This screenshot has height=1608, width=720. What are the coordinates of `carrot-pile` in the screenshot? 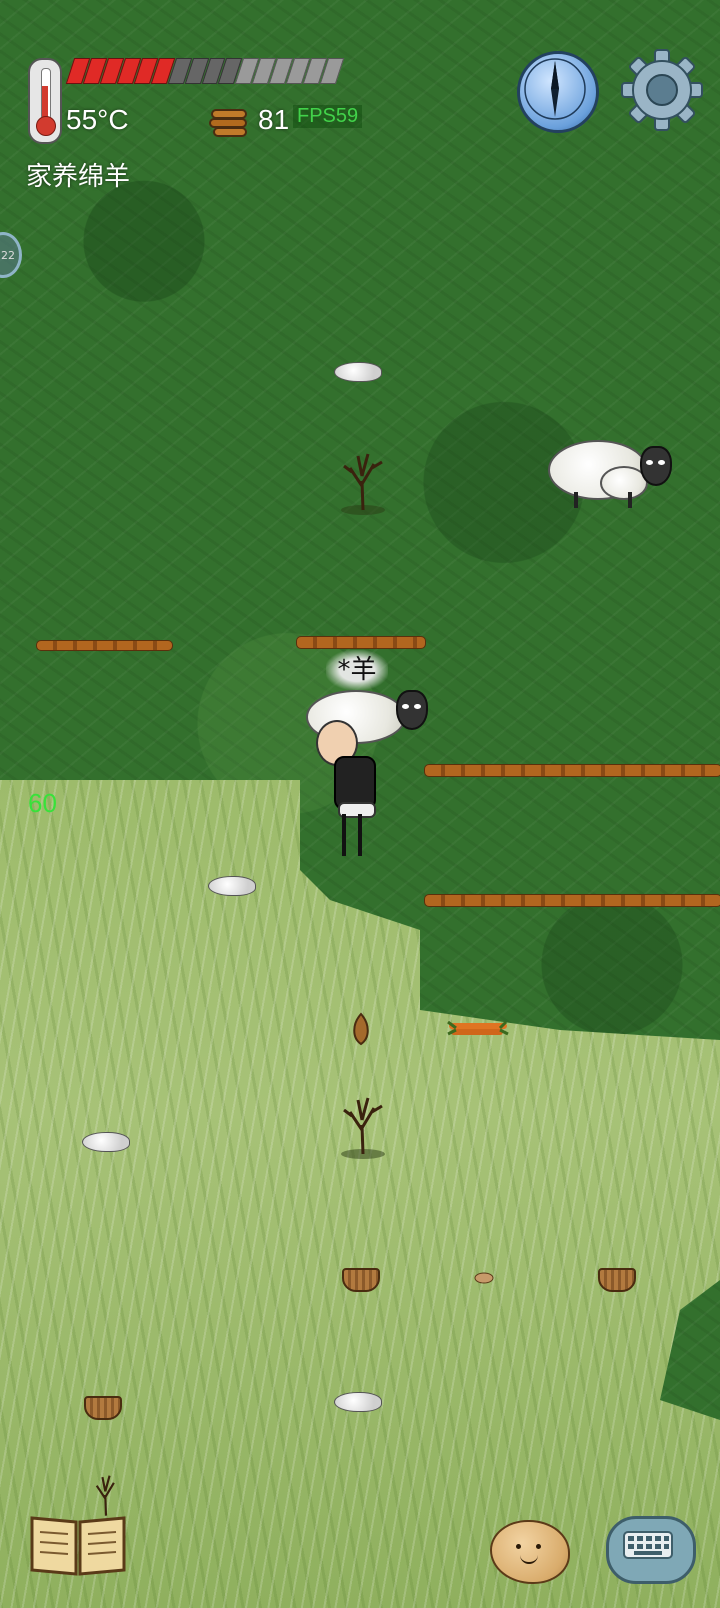 It's located at (478, 1027).